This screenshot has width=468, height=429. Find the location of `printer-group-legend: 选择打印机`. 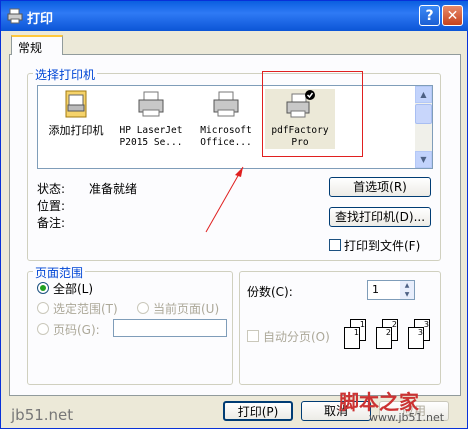

printer-group-legend: 选择打印机 is located at coordinates (65, 74).